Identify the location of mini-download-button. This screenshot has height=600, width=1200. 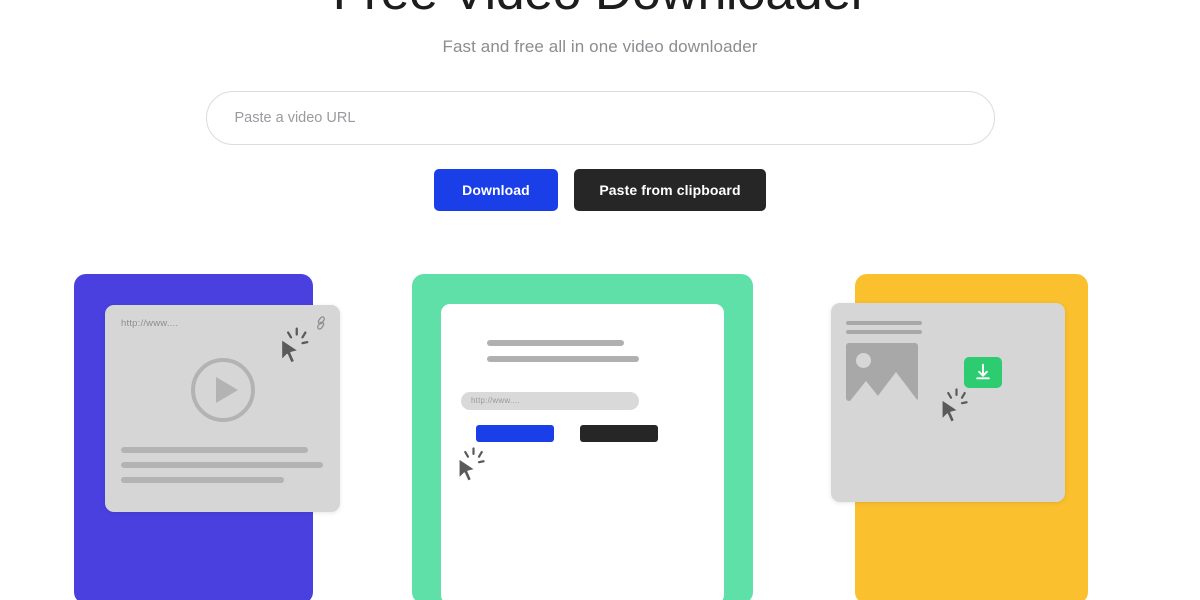
(515, 433).